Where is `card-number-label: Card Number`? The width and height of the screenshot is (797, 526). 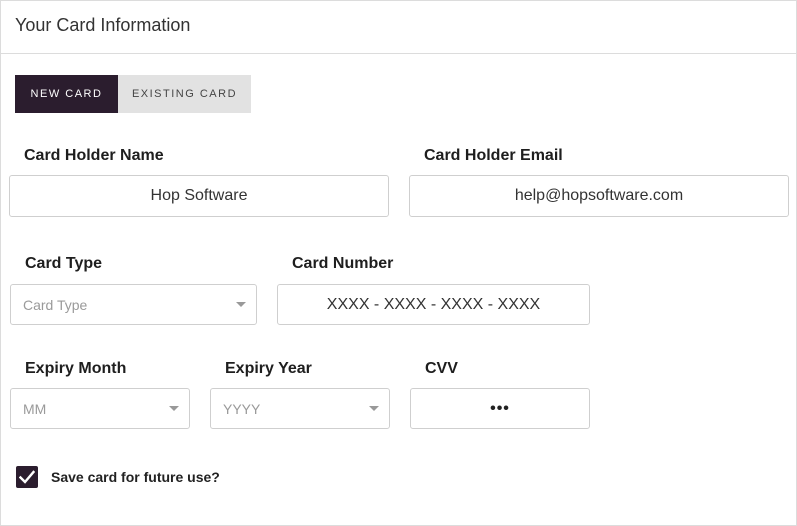 card-number-label: Card Number is located at coordinates (343, 263).